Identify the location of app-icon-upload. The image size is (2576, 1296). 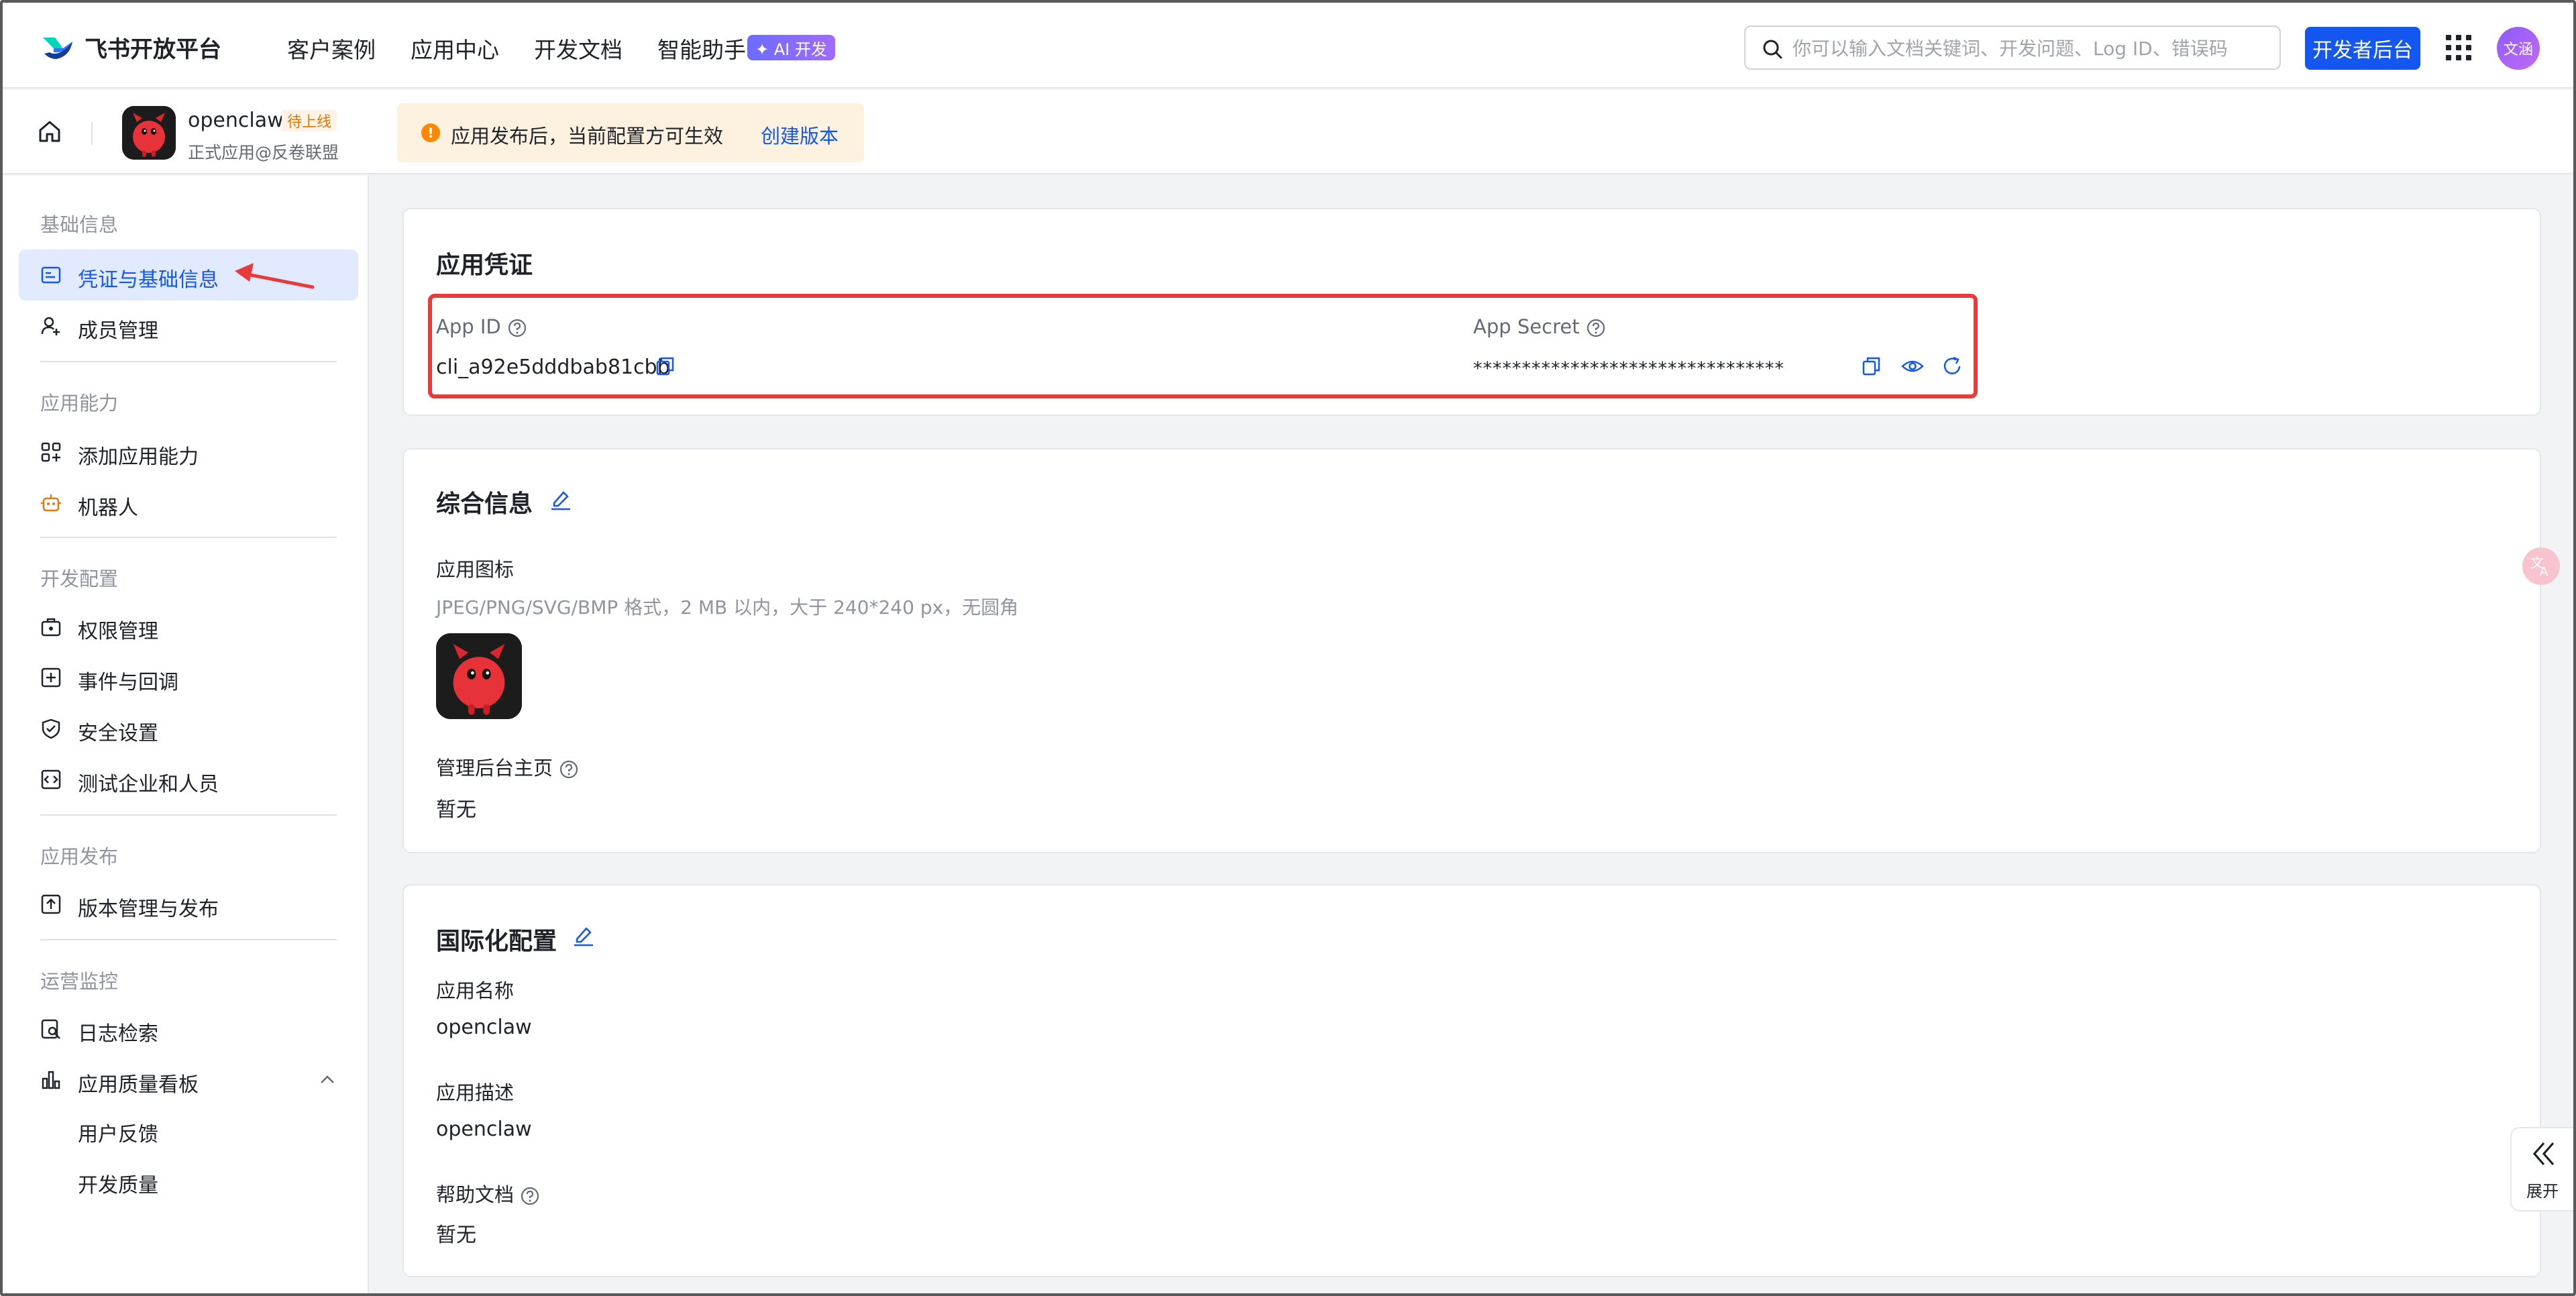
(479, 676).